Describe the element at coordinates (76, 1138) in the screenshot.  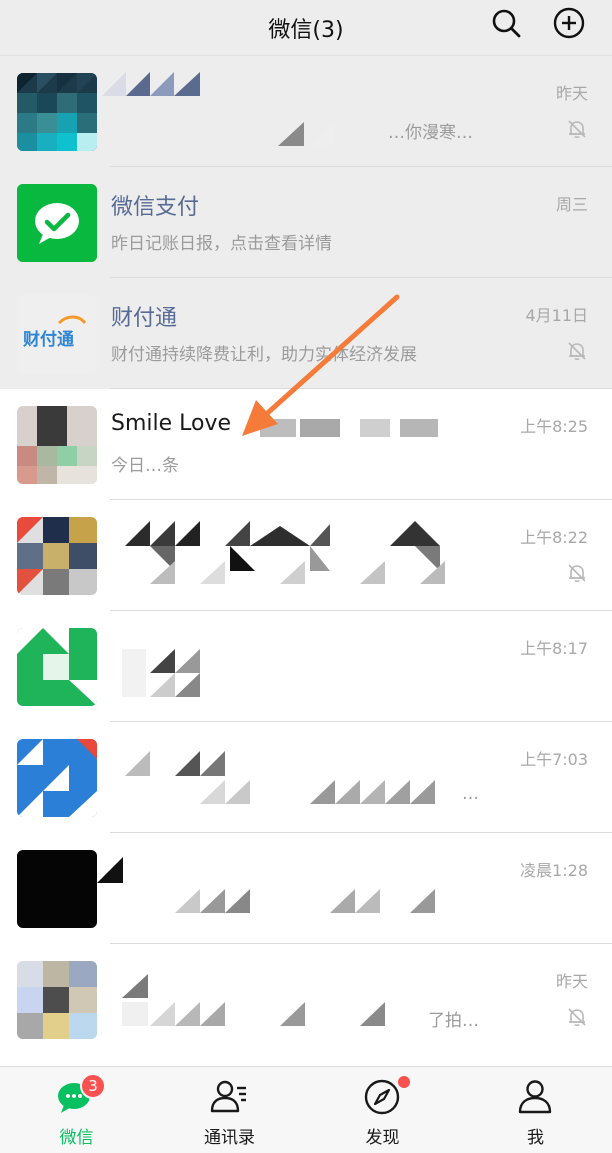
I see `tab-label: 微信` at that location.